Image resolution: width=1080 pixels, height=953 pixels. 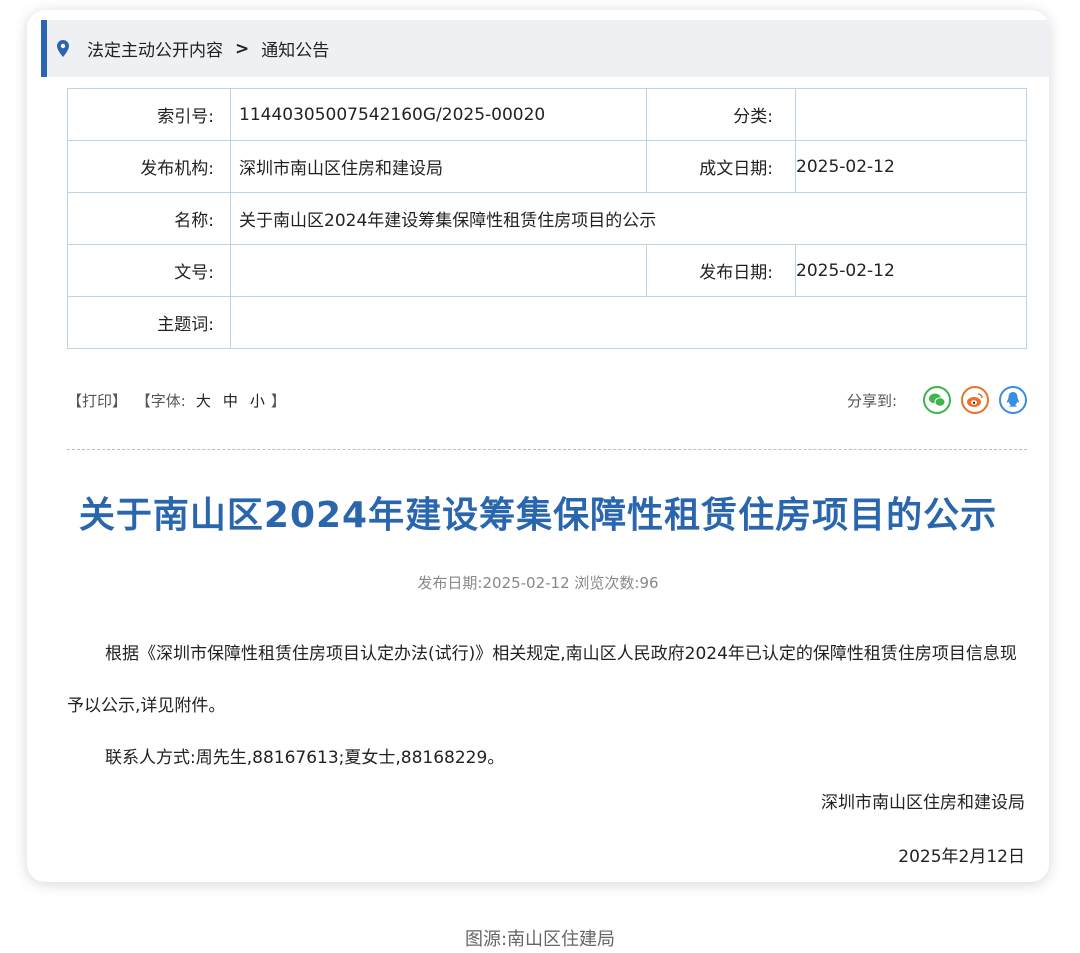 I want to click on breadcrumb: 法定主动公开内容 > 通知公告, so click(x=545, y=48).